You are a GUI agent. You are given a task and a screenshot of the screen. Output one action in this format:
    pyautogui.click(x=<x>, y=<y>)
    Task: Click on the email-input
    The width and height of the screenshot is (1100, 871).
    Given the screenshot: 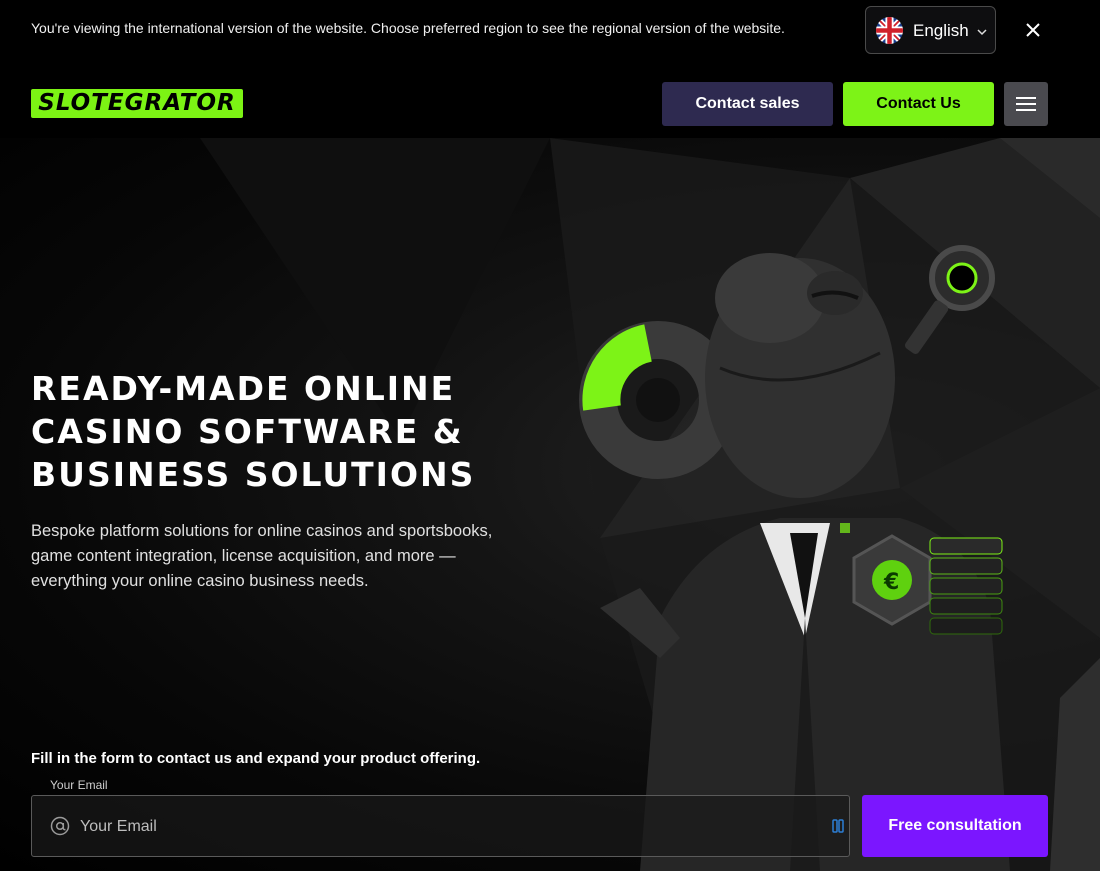 What is the action you would take?
    pyautogui.click(x=450, y=827)
    